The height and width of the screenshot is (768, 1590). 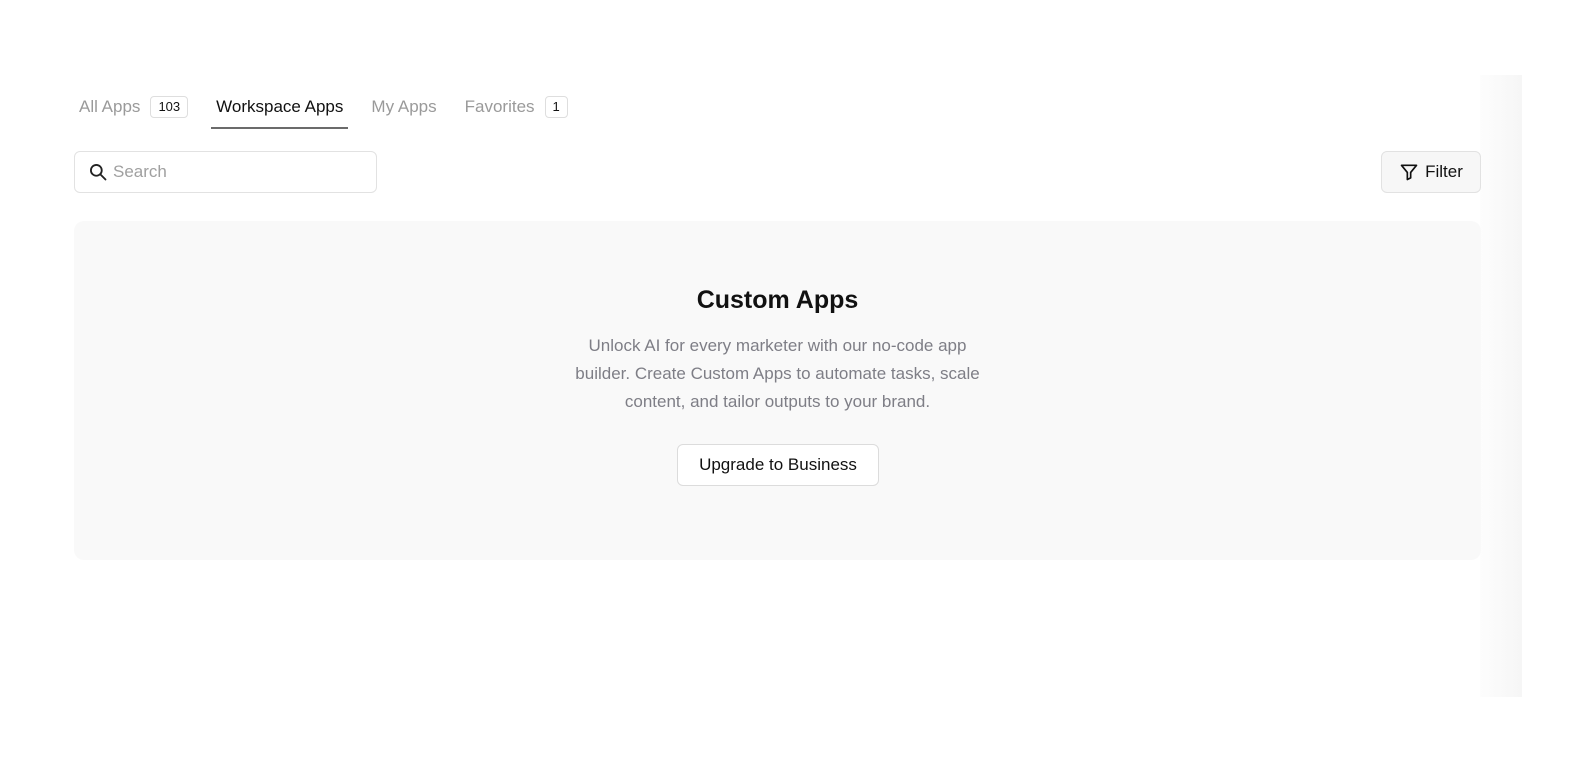 I want to click on search-box, so click(x=225, y=172).